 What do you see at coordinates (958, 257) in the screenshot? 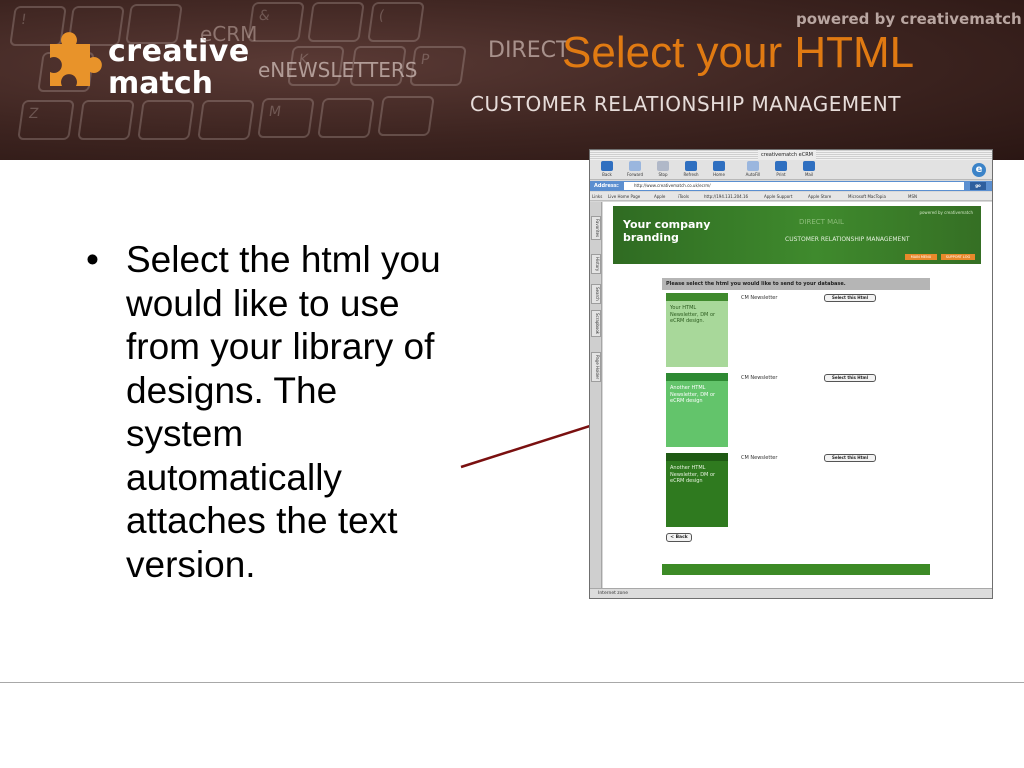
I see `support-log-button: SUPPORT LOG` at bounding box center [958, 257].